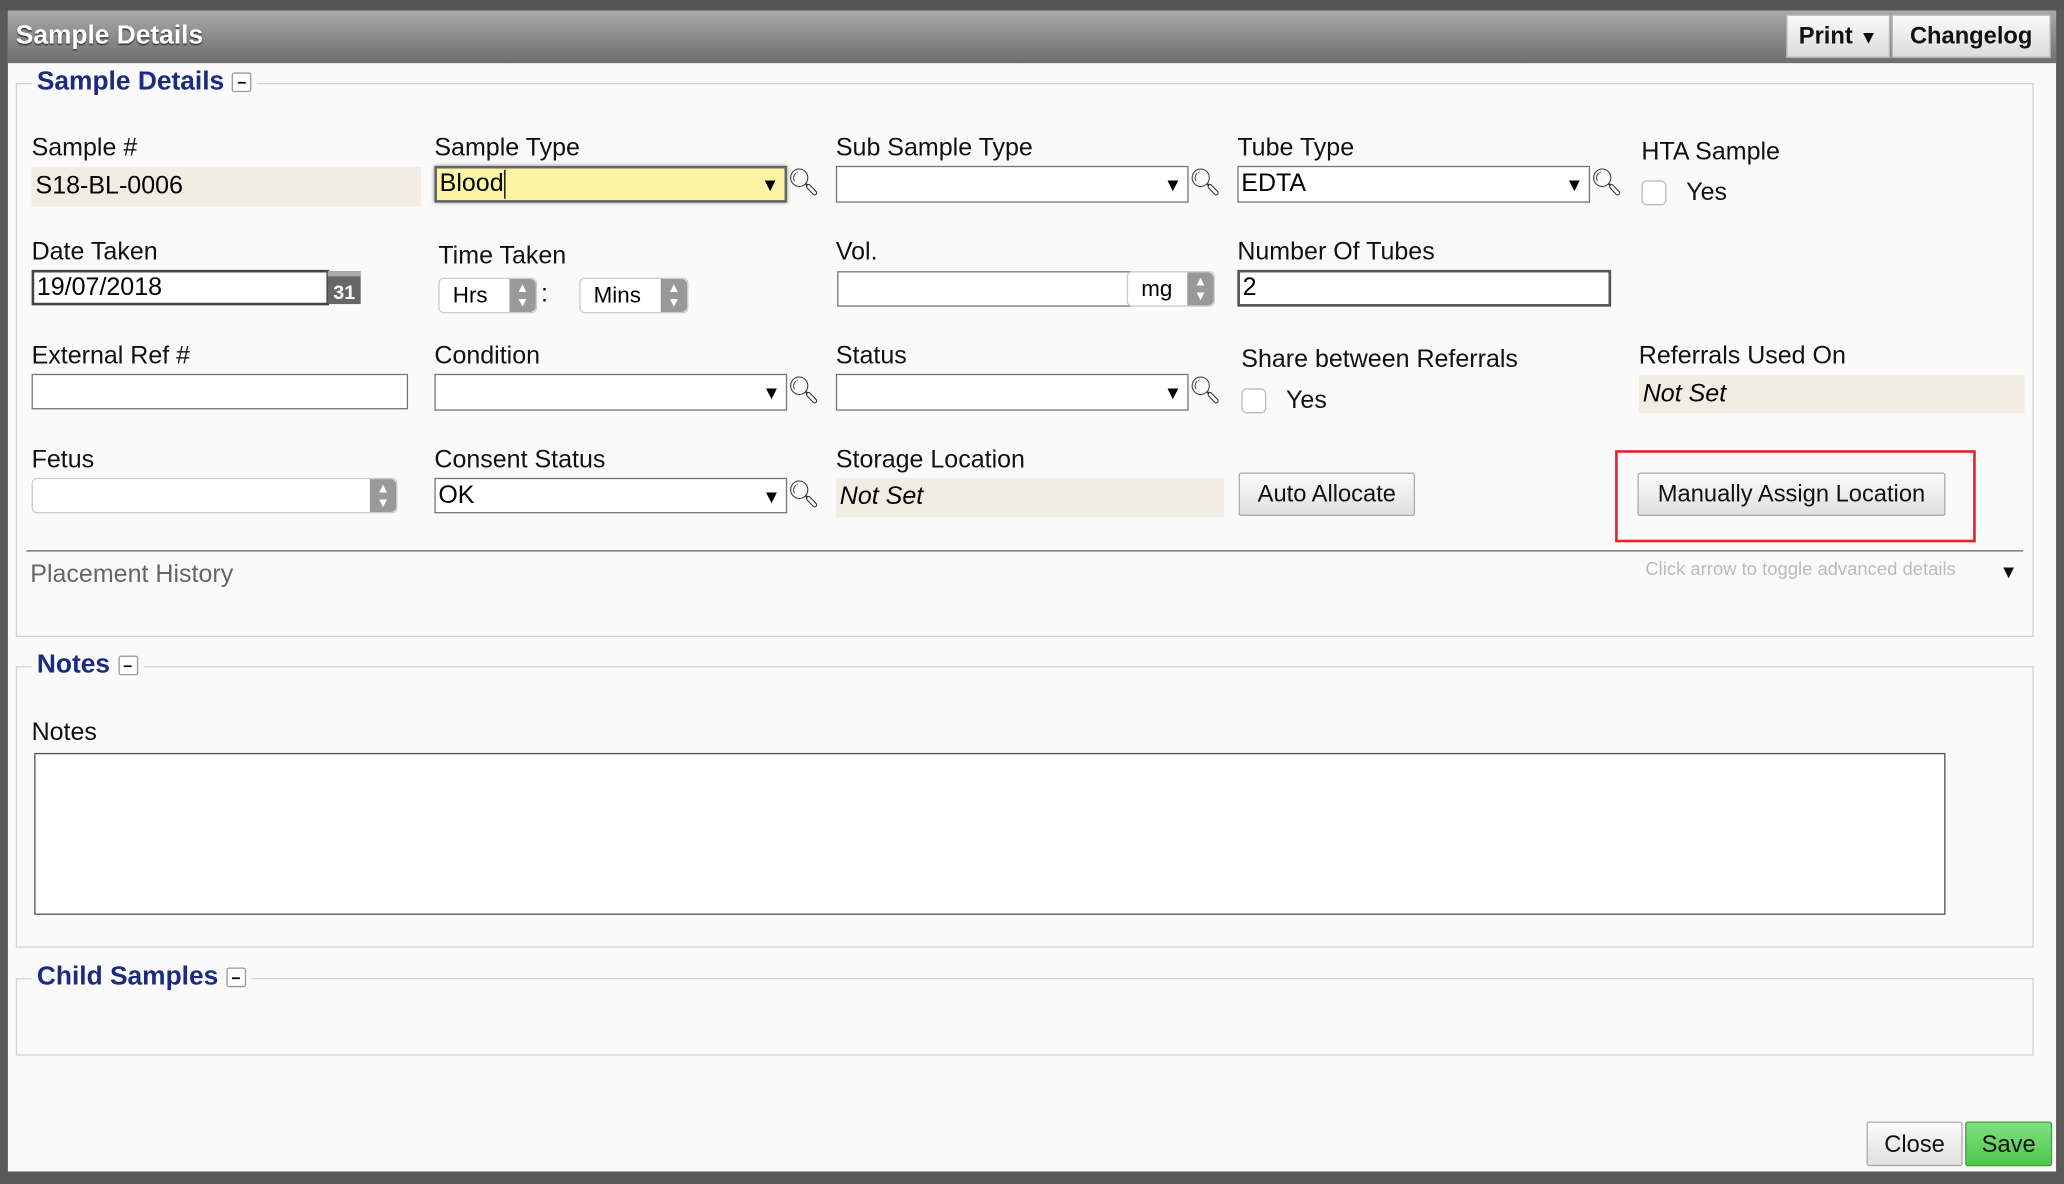 The width and height of the screenshot is (2064, 1184). I want to click on hta-sample-checkbox, so click(1654, 193).